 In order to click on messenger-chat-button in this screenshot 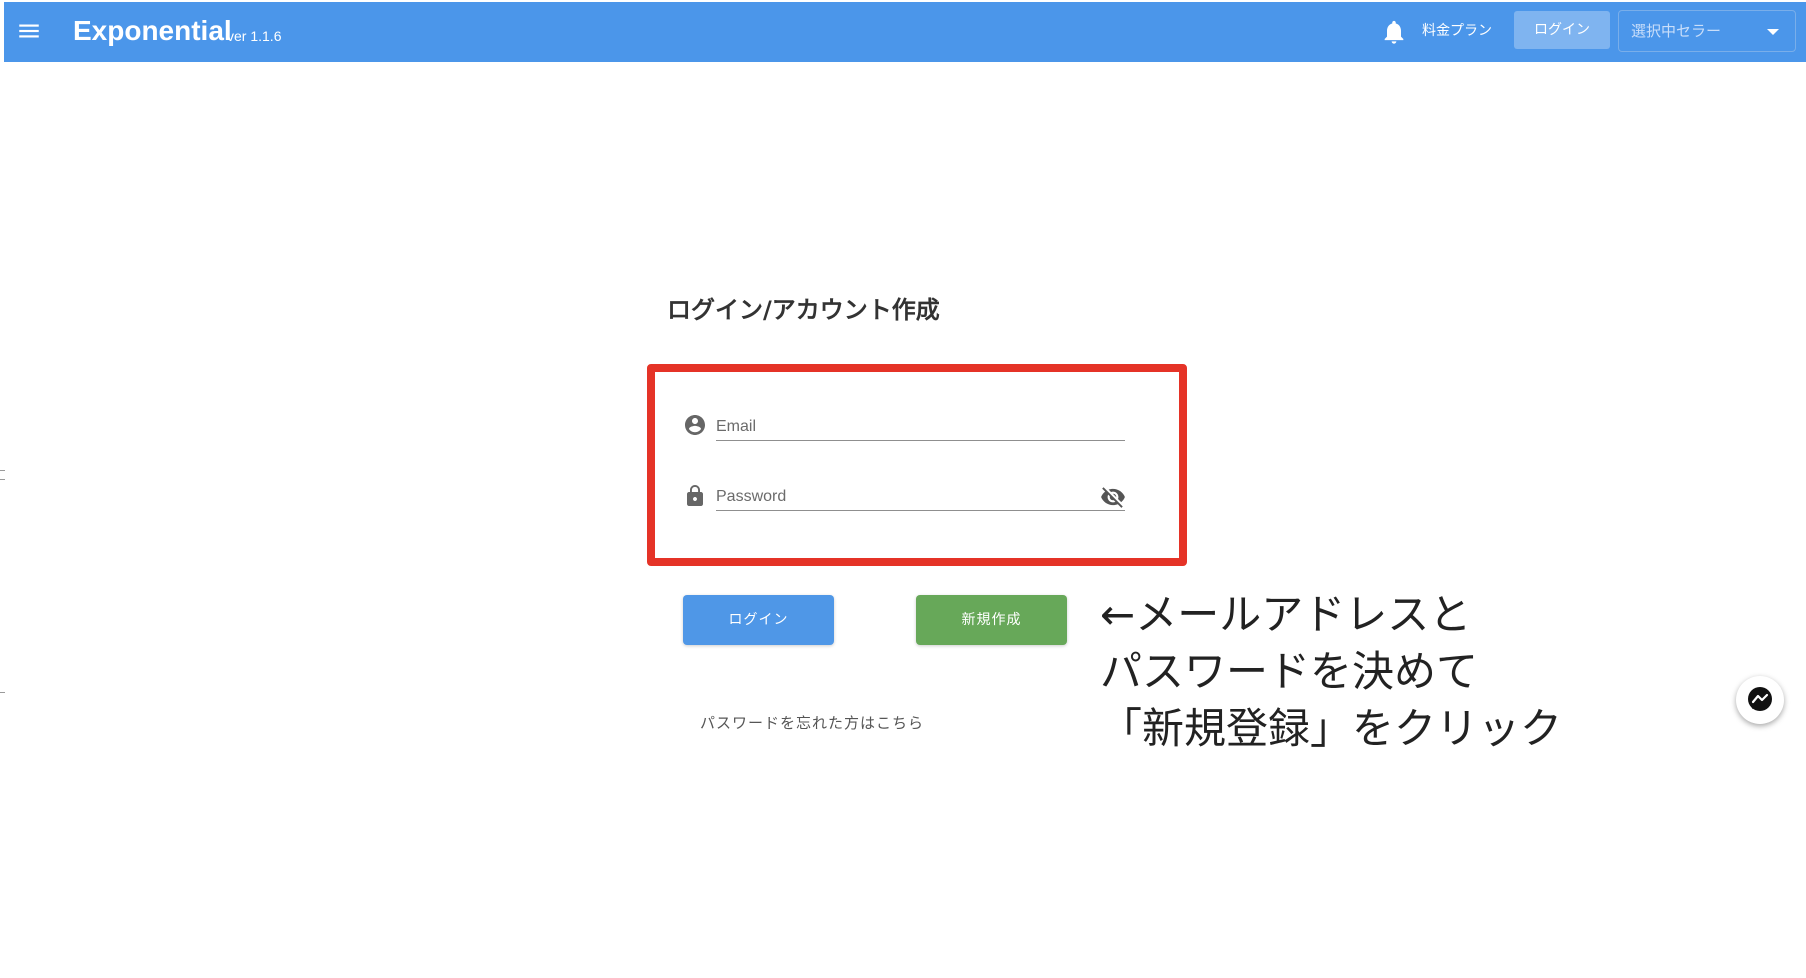, I will do `click(1760, 700)`.